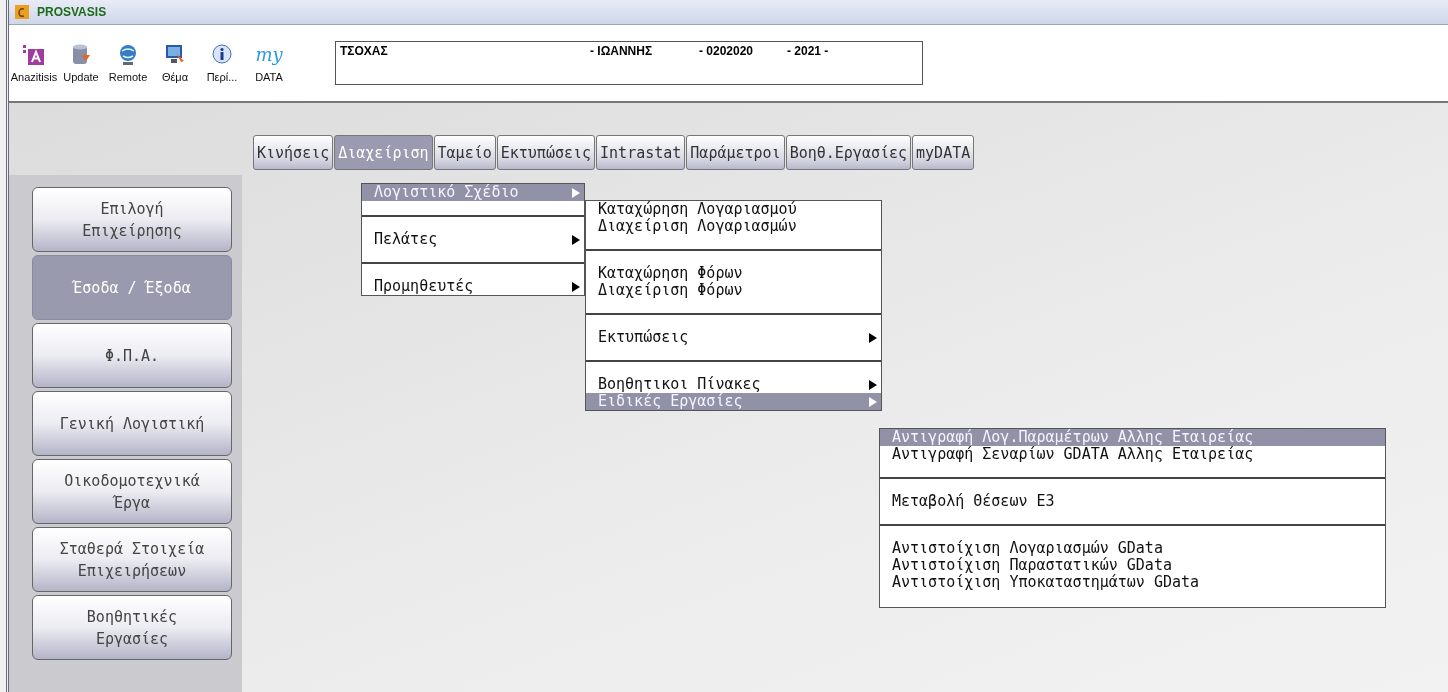  I want to click on toolbar-button: Anazitisis, so click(34, 63).